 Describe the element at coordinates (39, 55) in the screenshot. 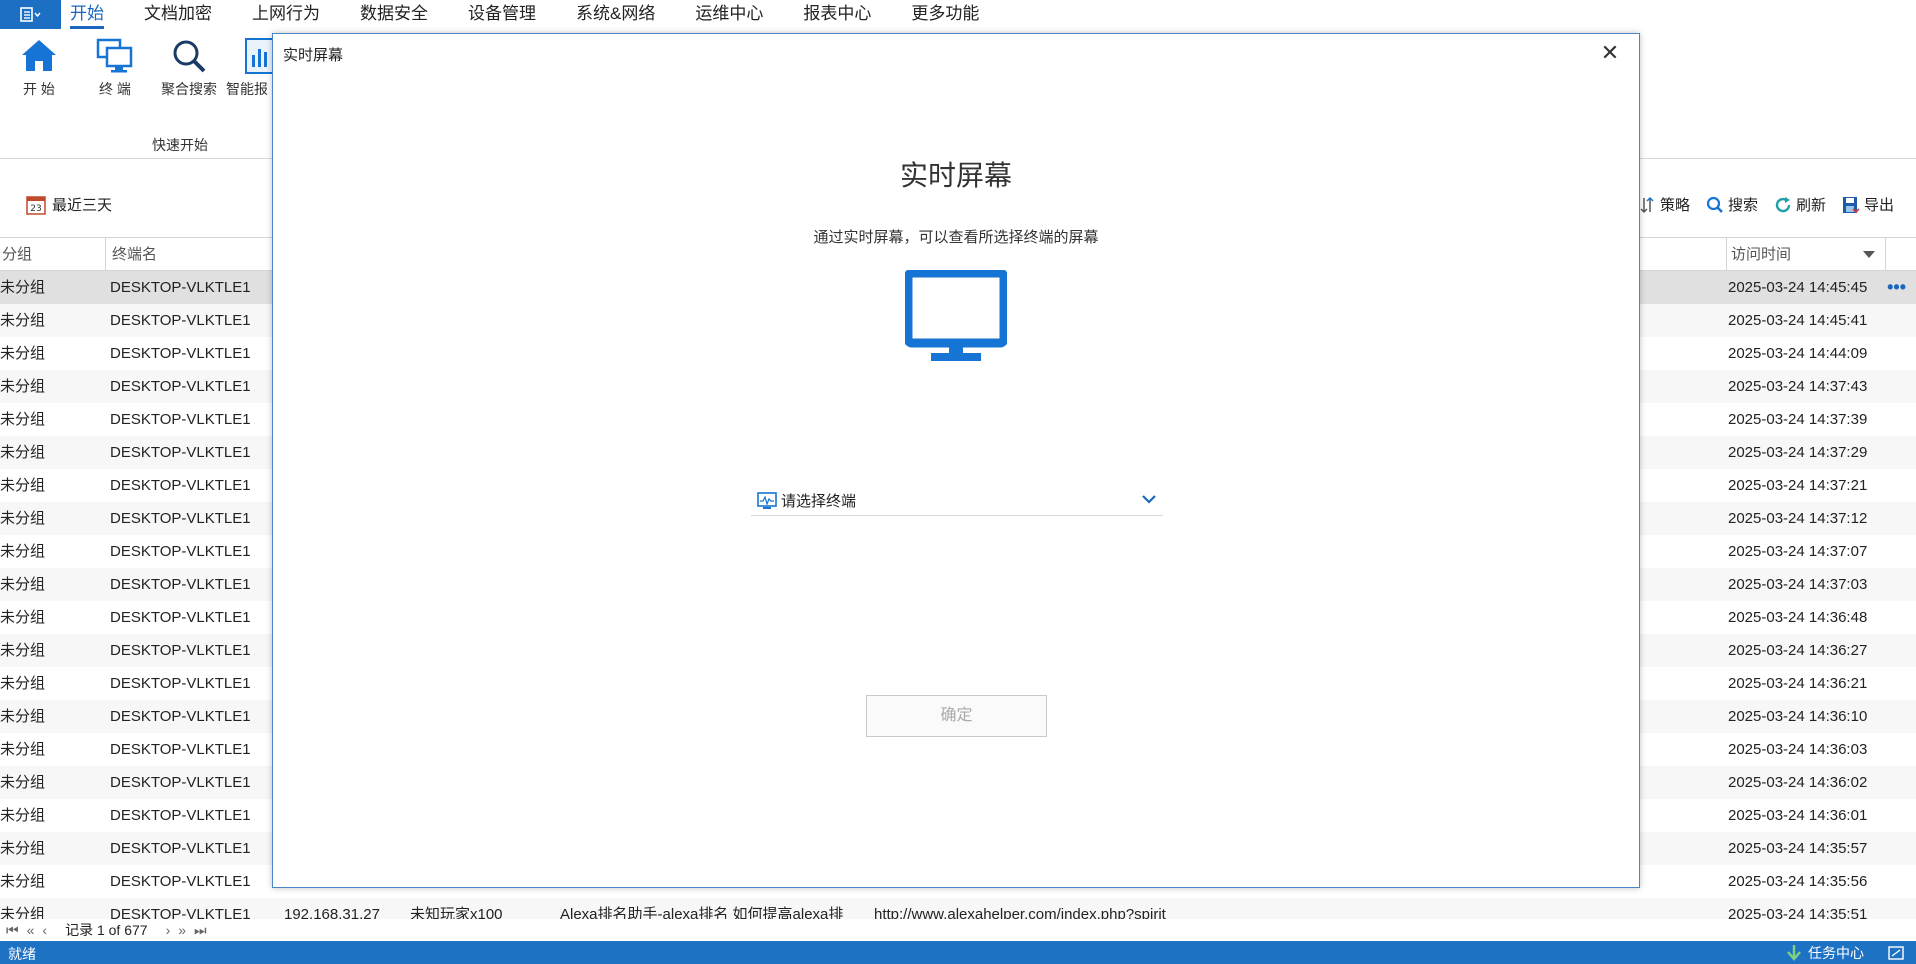

I see `home-icon` at that location.